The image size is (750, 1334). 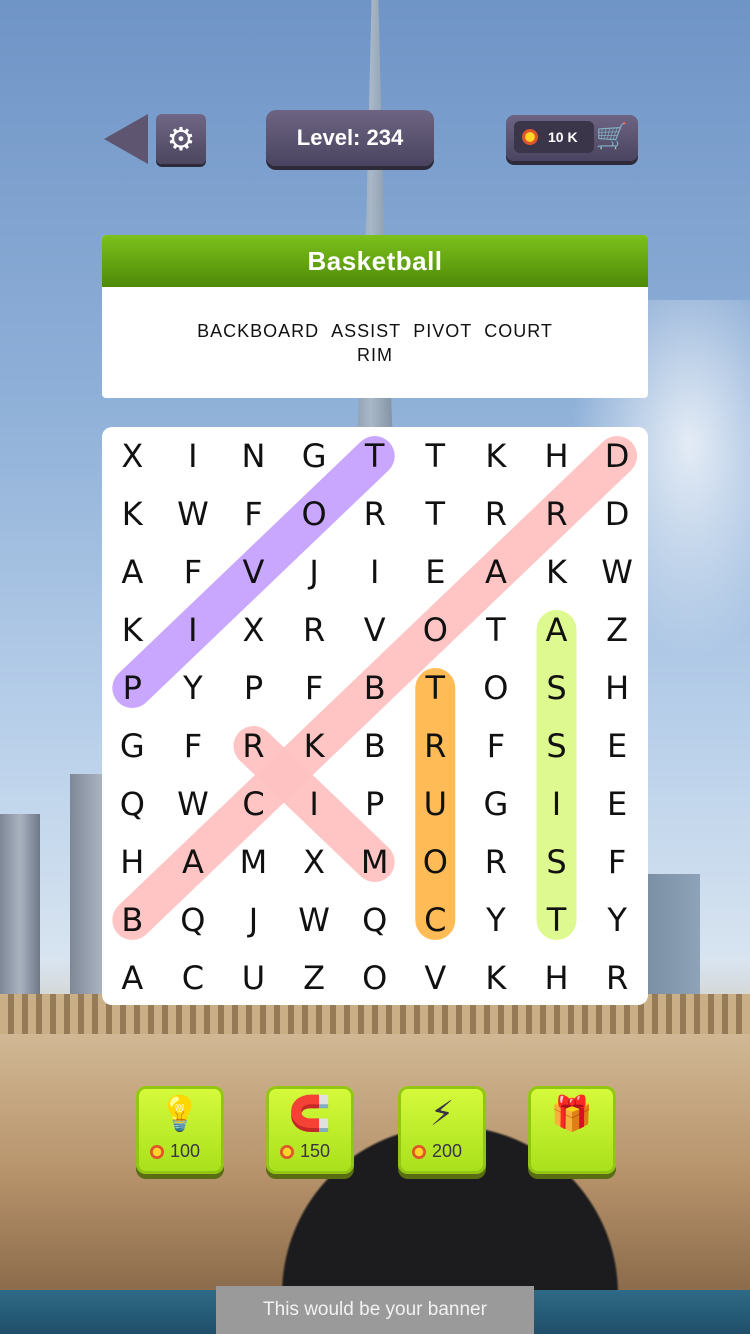 I want to click on grid-cell: N, so click(x=253, y=456).